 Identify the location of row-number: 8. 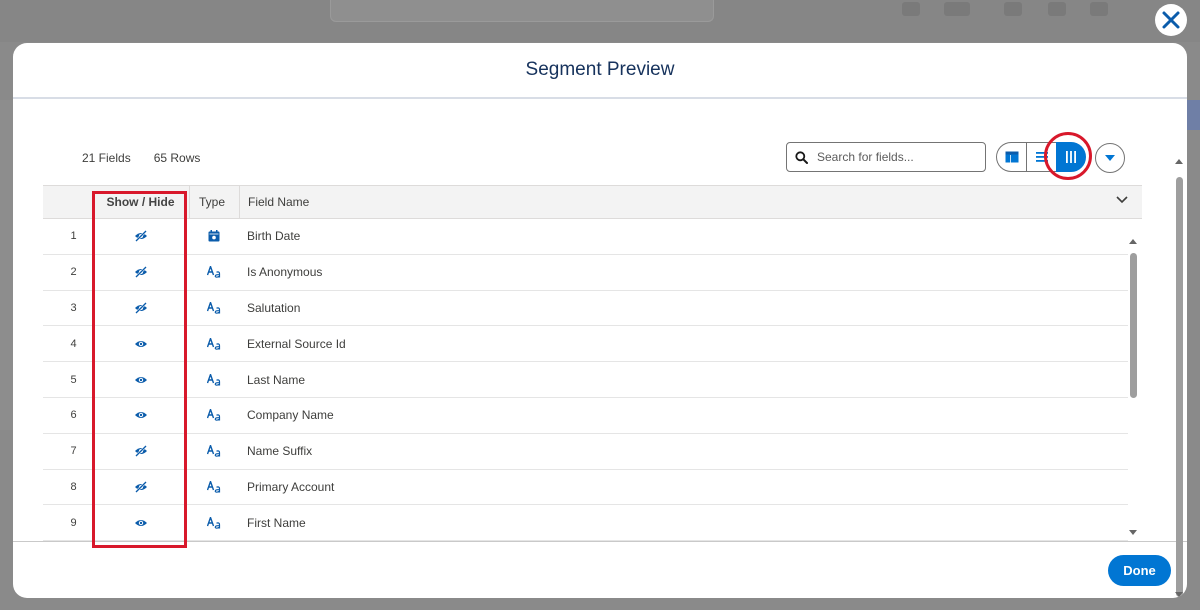
(73, 486).